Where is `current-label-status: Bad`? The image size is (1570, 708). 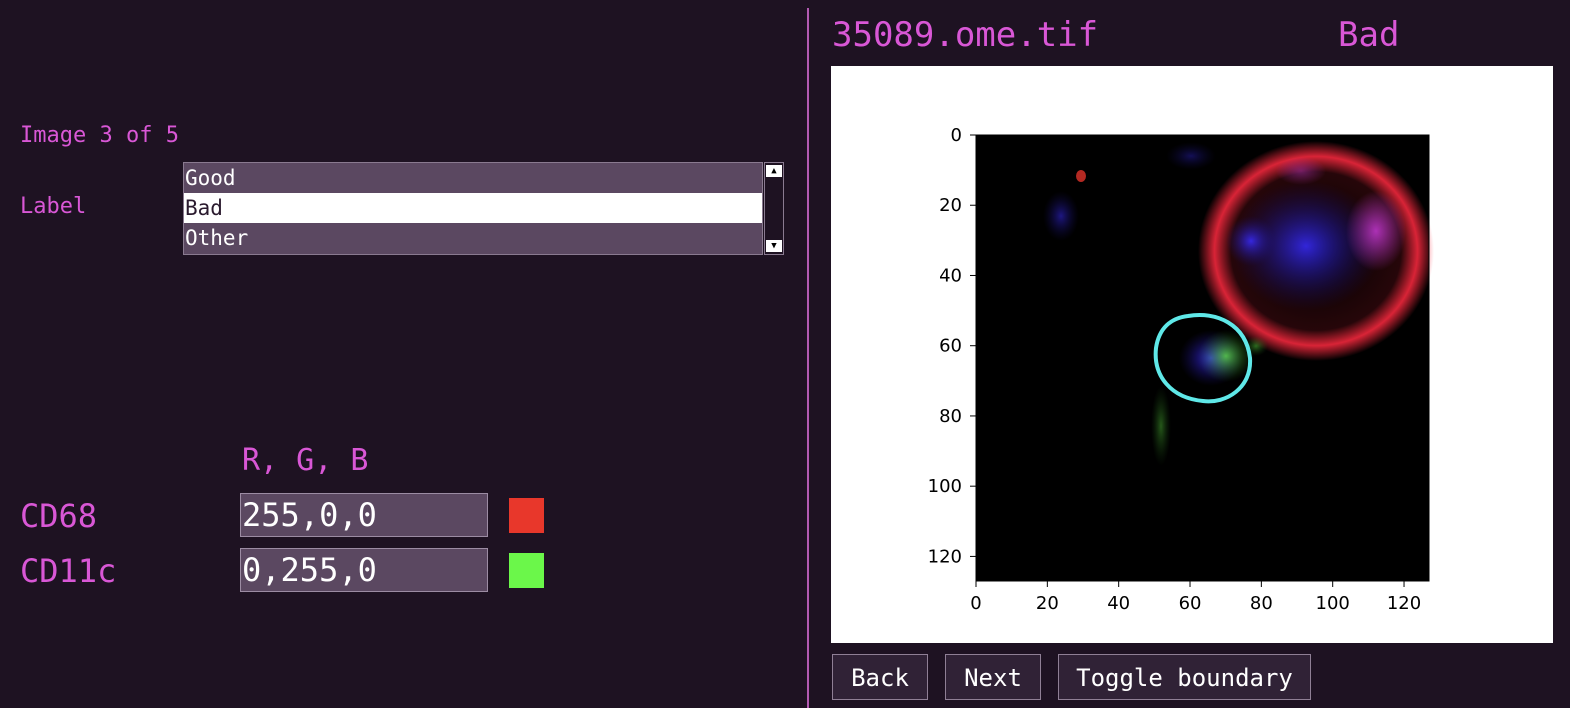
current-label-status: Bad is located at coordinates (1369, 35).